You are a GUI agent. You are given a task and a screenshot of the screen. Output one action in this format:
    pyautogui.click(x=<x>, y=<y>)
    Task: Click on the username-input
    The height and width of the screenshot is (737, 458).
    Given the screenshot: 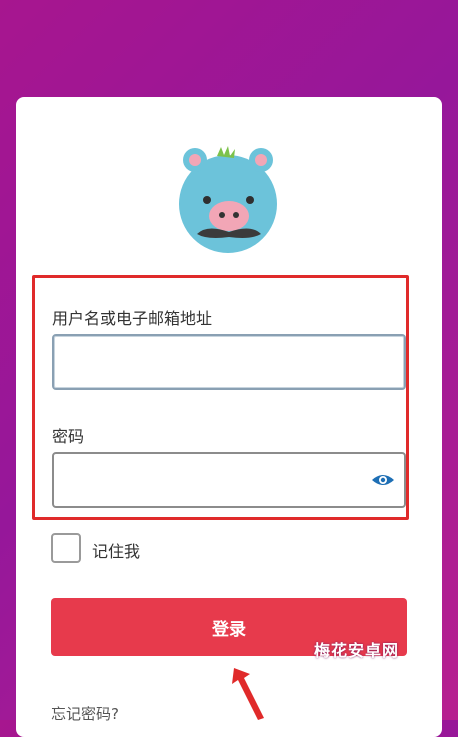 What is the action you would take?
    pyautogui.click(x=229, y=362)
    